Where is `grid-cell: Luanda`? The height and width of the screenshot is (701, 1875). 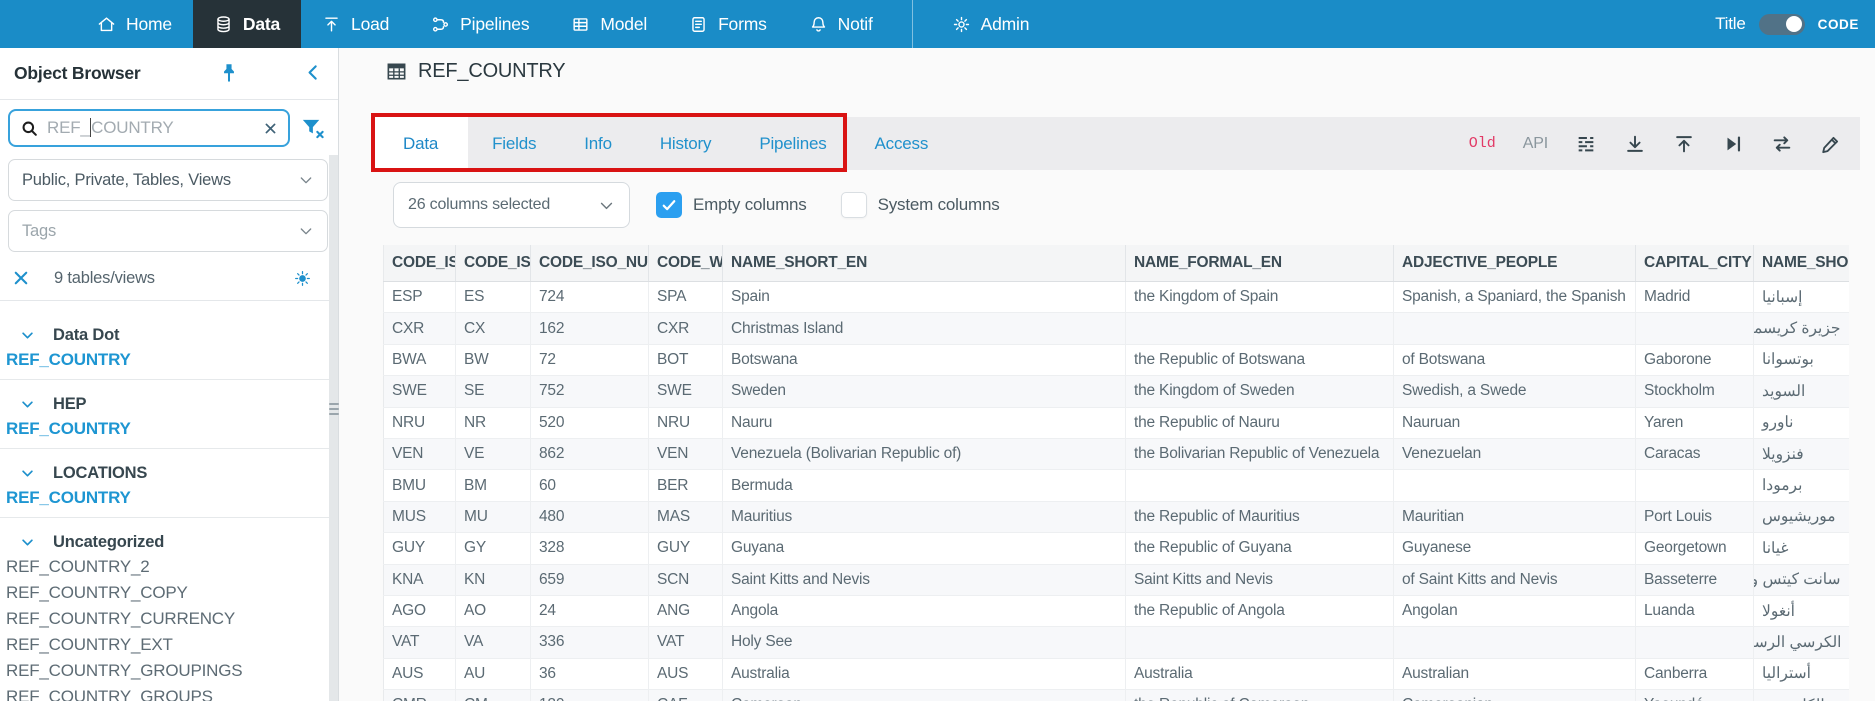
grid-cell: Luanda is located at coordinates (1694, 611).